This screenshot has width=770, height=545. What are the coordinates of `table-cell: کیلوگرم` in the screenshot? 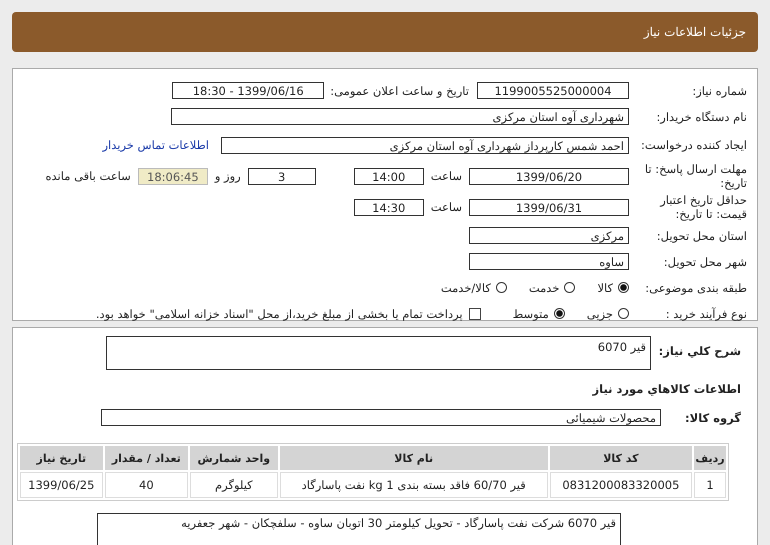 It's located at (234, 485).